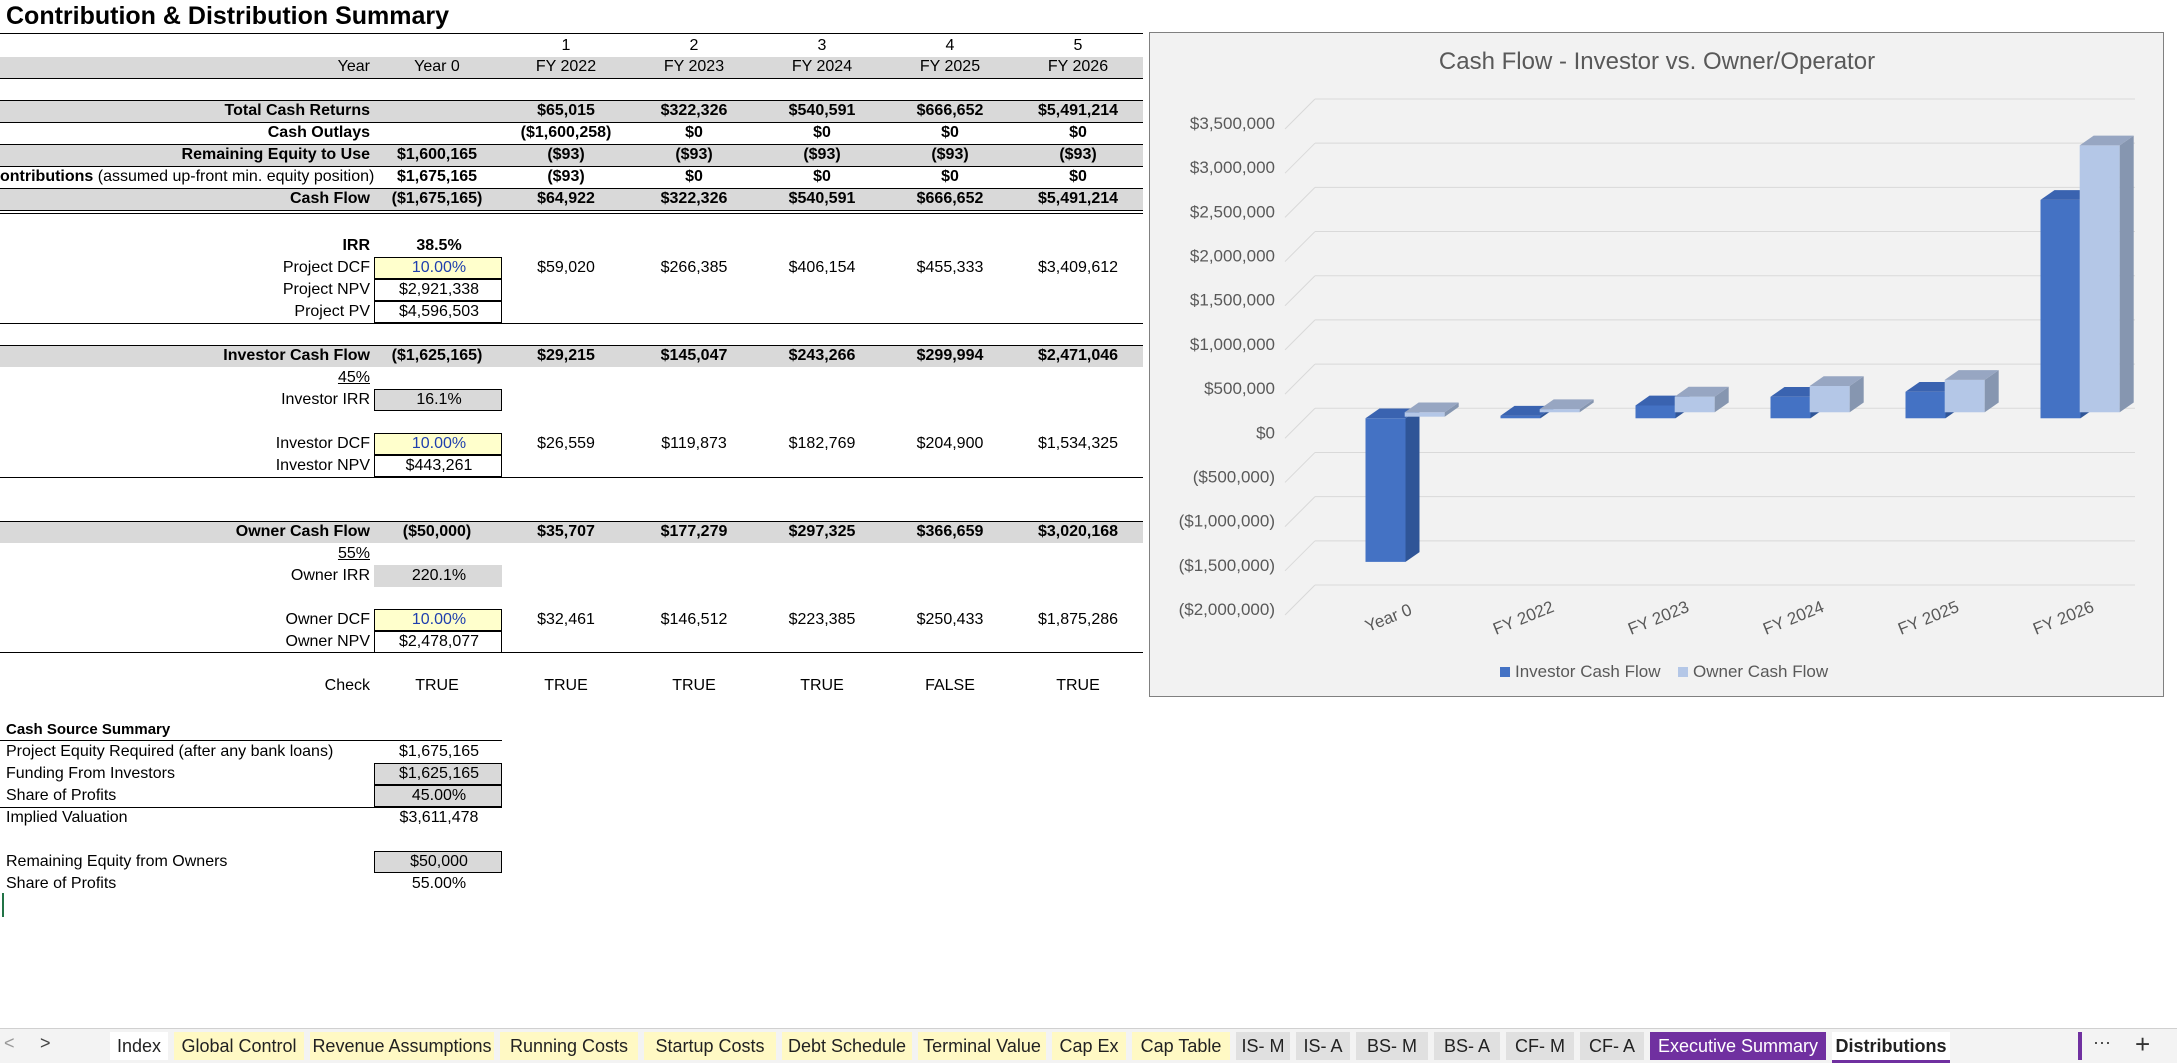 Image resolution: width=2177 pixels, height=1063 pixels. What do you see at coordinates (437, 177) in the screenshot?
I see `row-value: $1,675,165` at bounding box center [437, 177].